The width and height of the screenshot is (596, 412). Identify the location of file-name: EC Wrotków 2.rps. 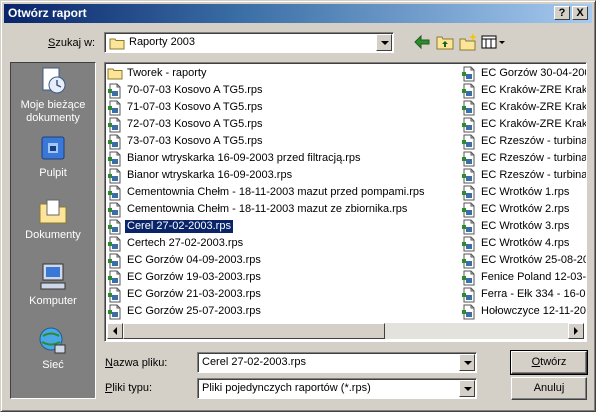
(525, 209).